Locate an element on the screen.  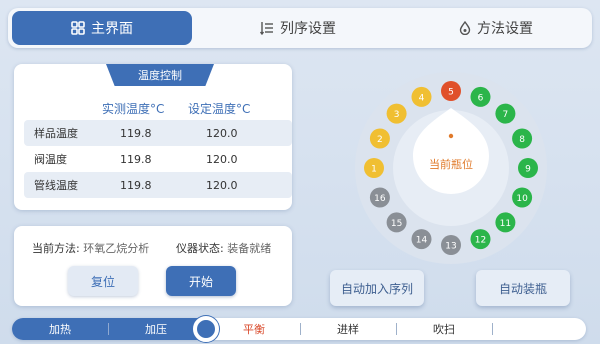
vial-number: 2 is located at coordinates (380, 140).